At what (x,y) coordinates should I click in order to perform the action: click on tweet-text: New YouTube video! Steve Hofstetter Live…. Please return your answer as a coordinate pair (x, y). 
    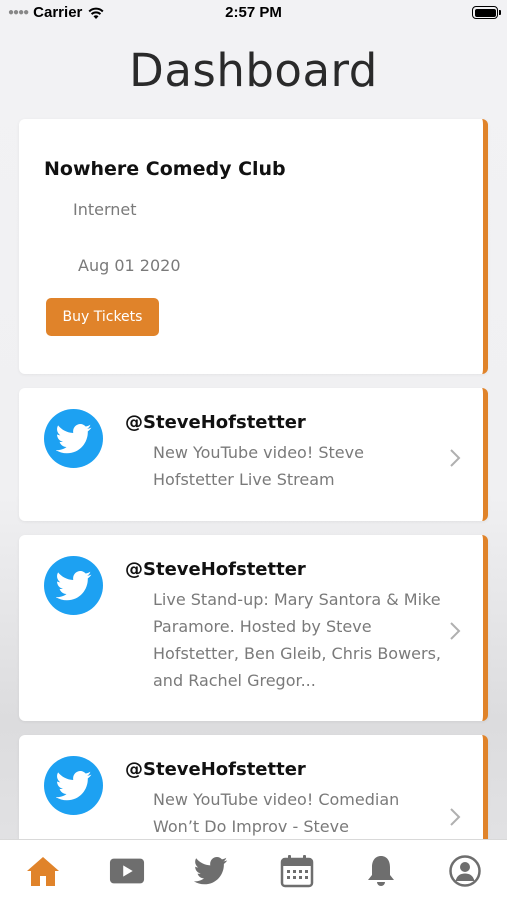
    Looking at the image, I should click on (258, 466).